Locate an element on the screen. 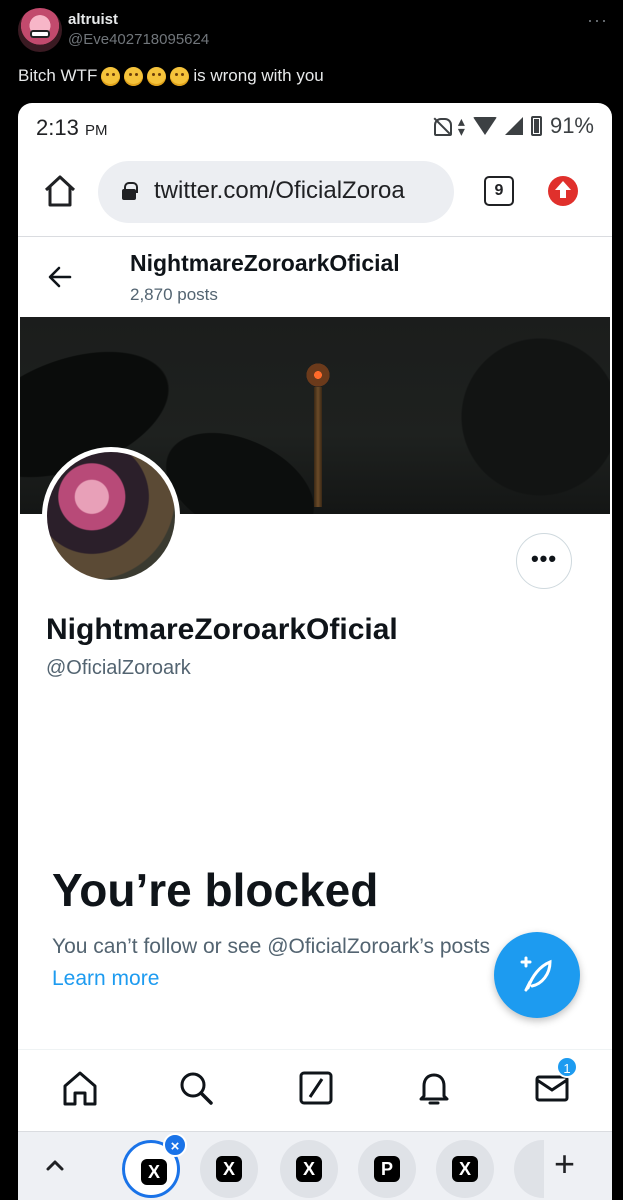 The image size is (623, 1200). notifications-off-icon is located at coordinates (442, 126).